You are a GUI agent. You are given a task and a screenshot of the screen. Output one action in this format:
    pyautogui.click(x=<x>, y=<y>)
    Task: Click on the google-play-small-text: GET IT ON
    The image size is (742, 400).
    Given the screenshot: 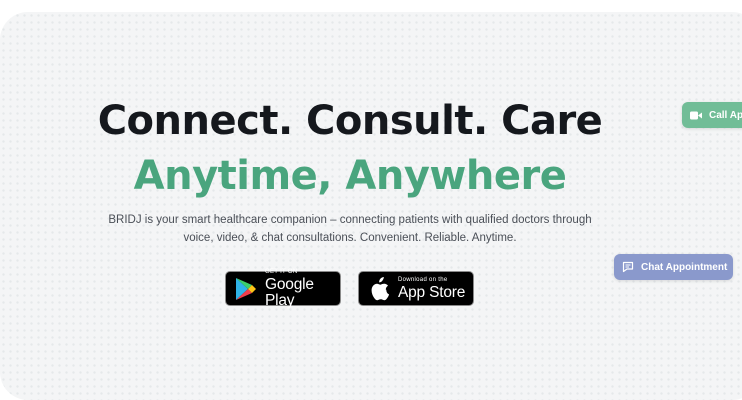 What is the action you would take?
    pyautogui.click(x=281, y=272)
    